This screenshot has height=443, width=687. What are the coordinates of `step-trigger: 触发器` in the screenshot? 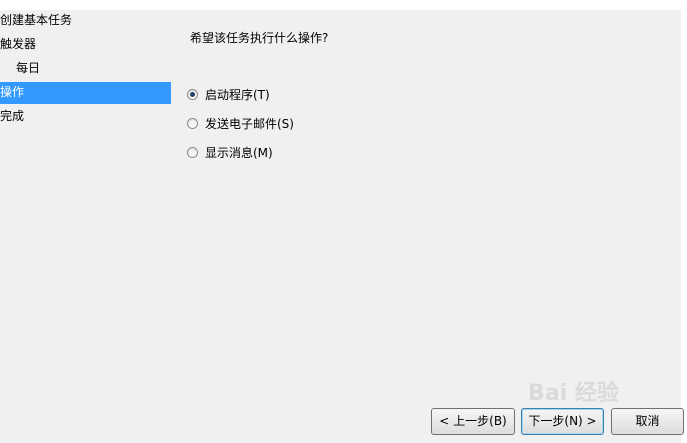 It's located at (18, 45).